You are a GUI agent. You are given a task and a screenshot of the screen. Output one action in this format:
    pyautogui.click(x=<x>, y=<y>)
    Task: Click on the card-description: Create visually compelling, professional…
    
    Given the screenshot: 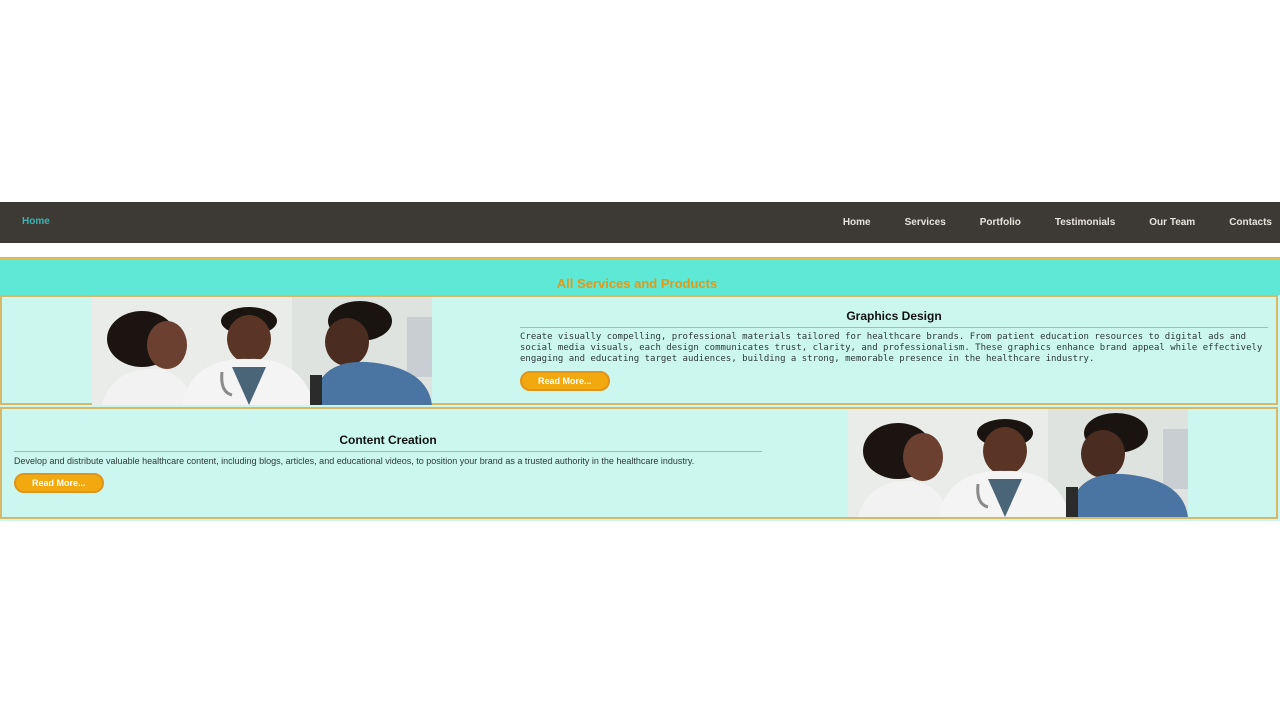 What is the action you would take?
    pyautogui.click(x=891, y=348)
    